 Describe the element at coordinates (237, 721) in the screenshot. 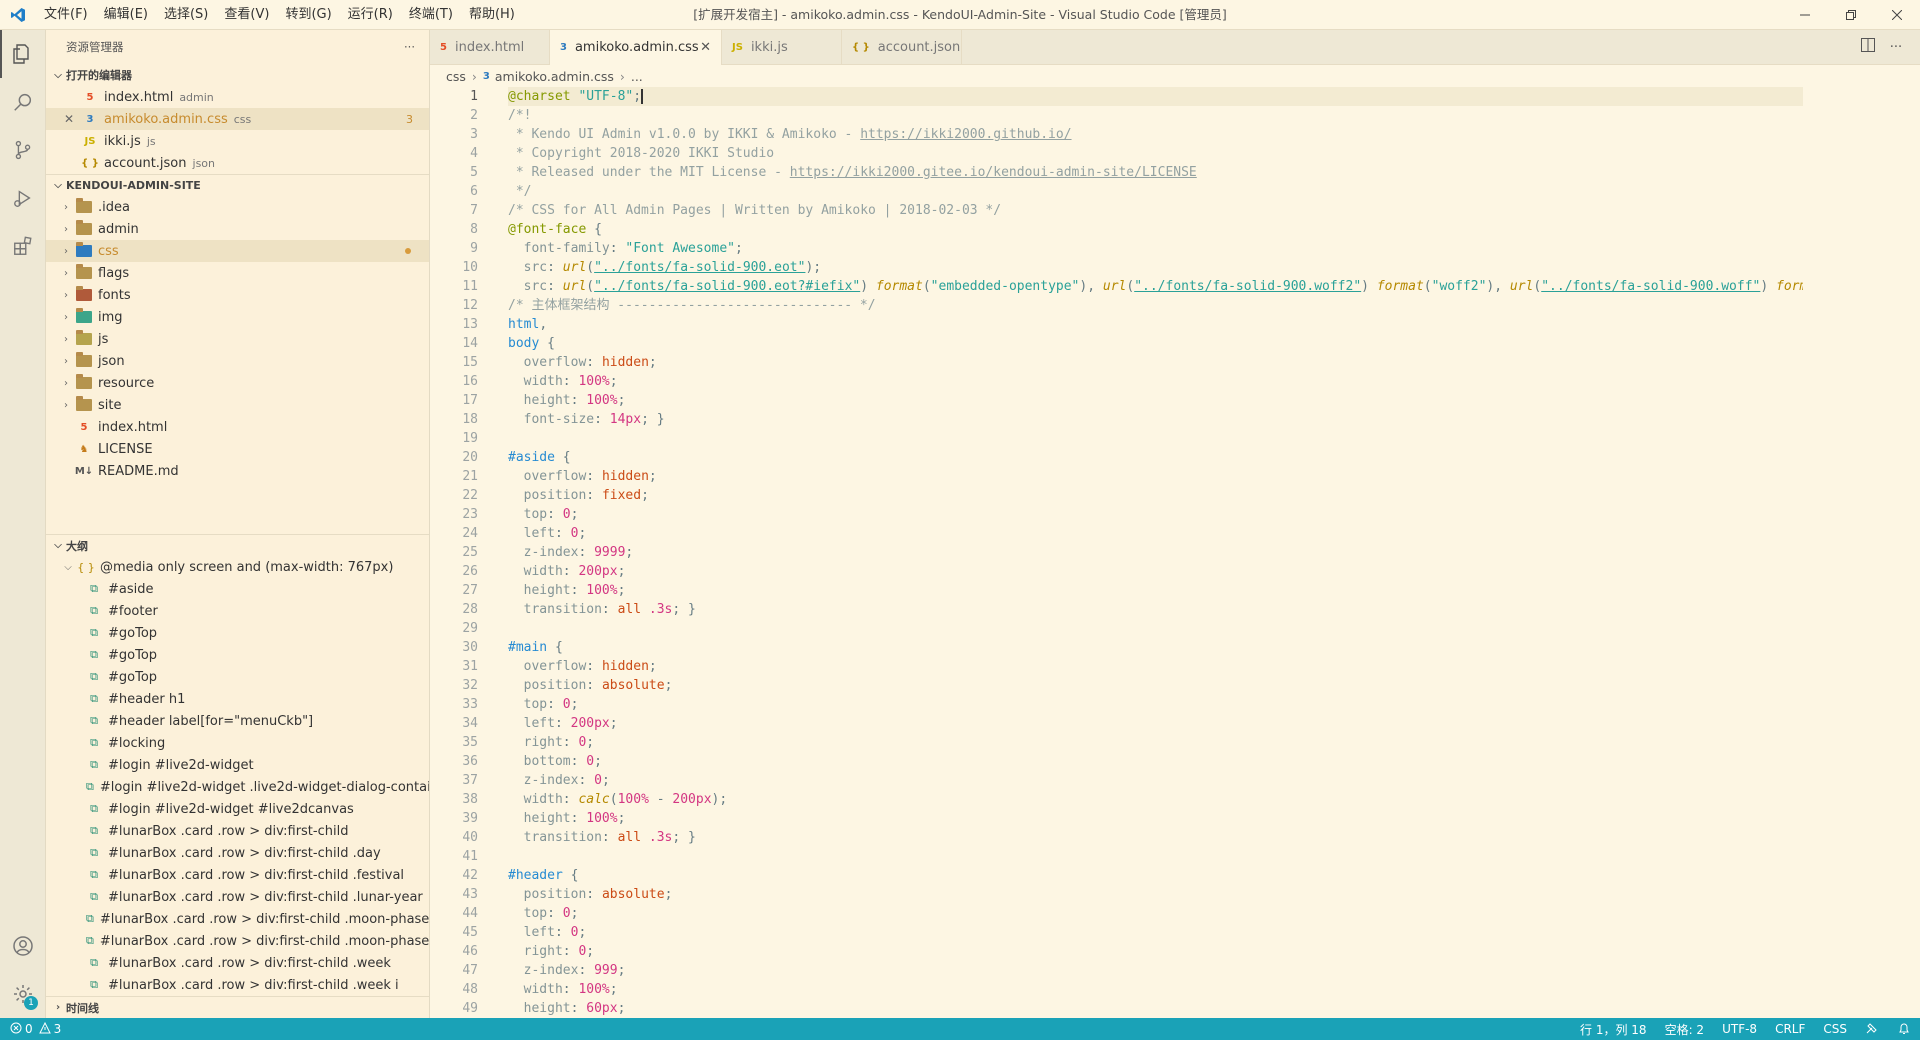

I see `outline-item: ⧉ #header label[for="menuCkb"]` at that location.